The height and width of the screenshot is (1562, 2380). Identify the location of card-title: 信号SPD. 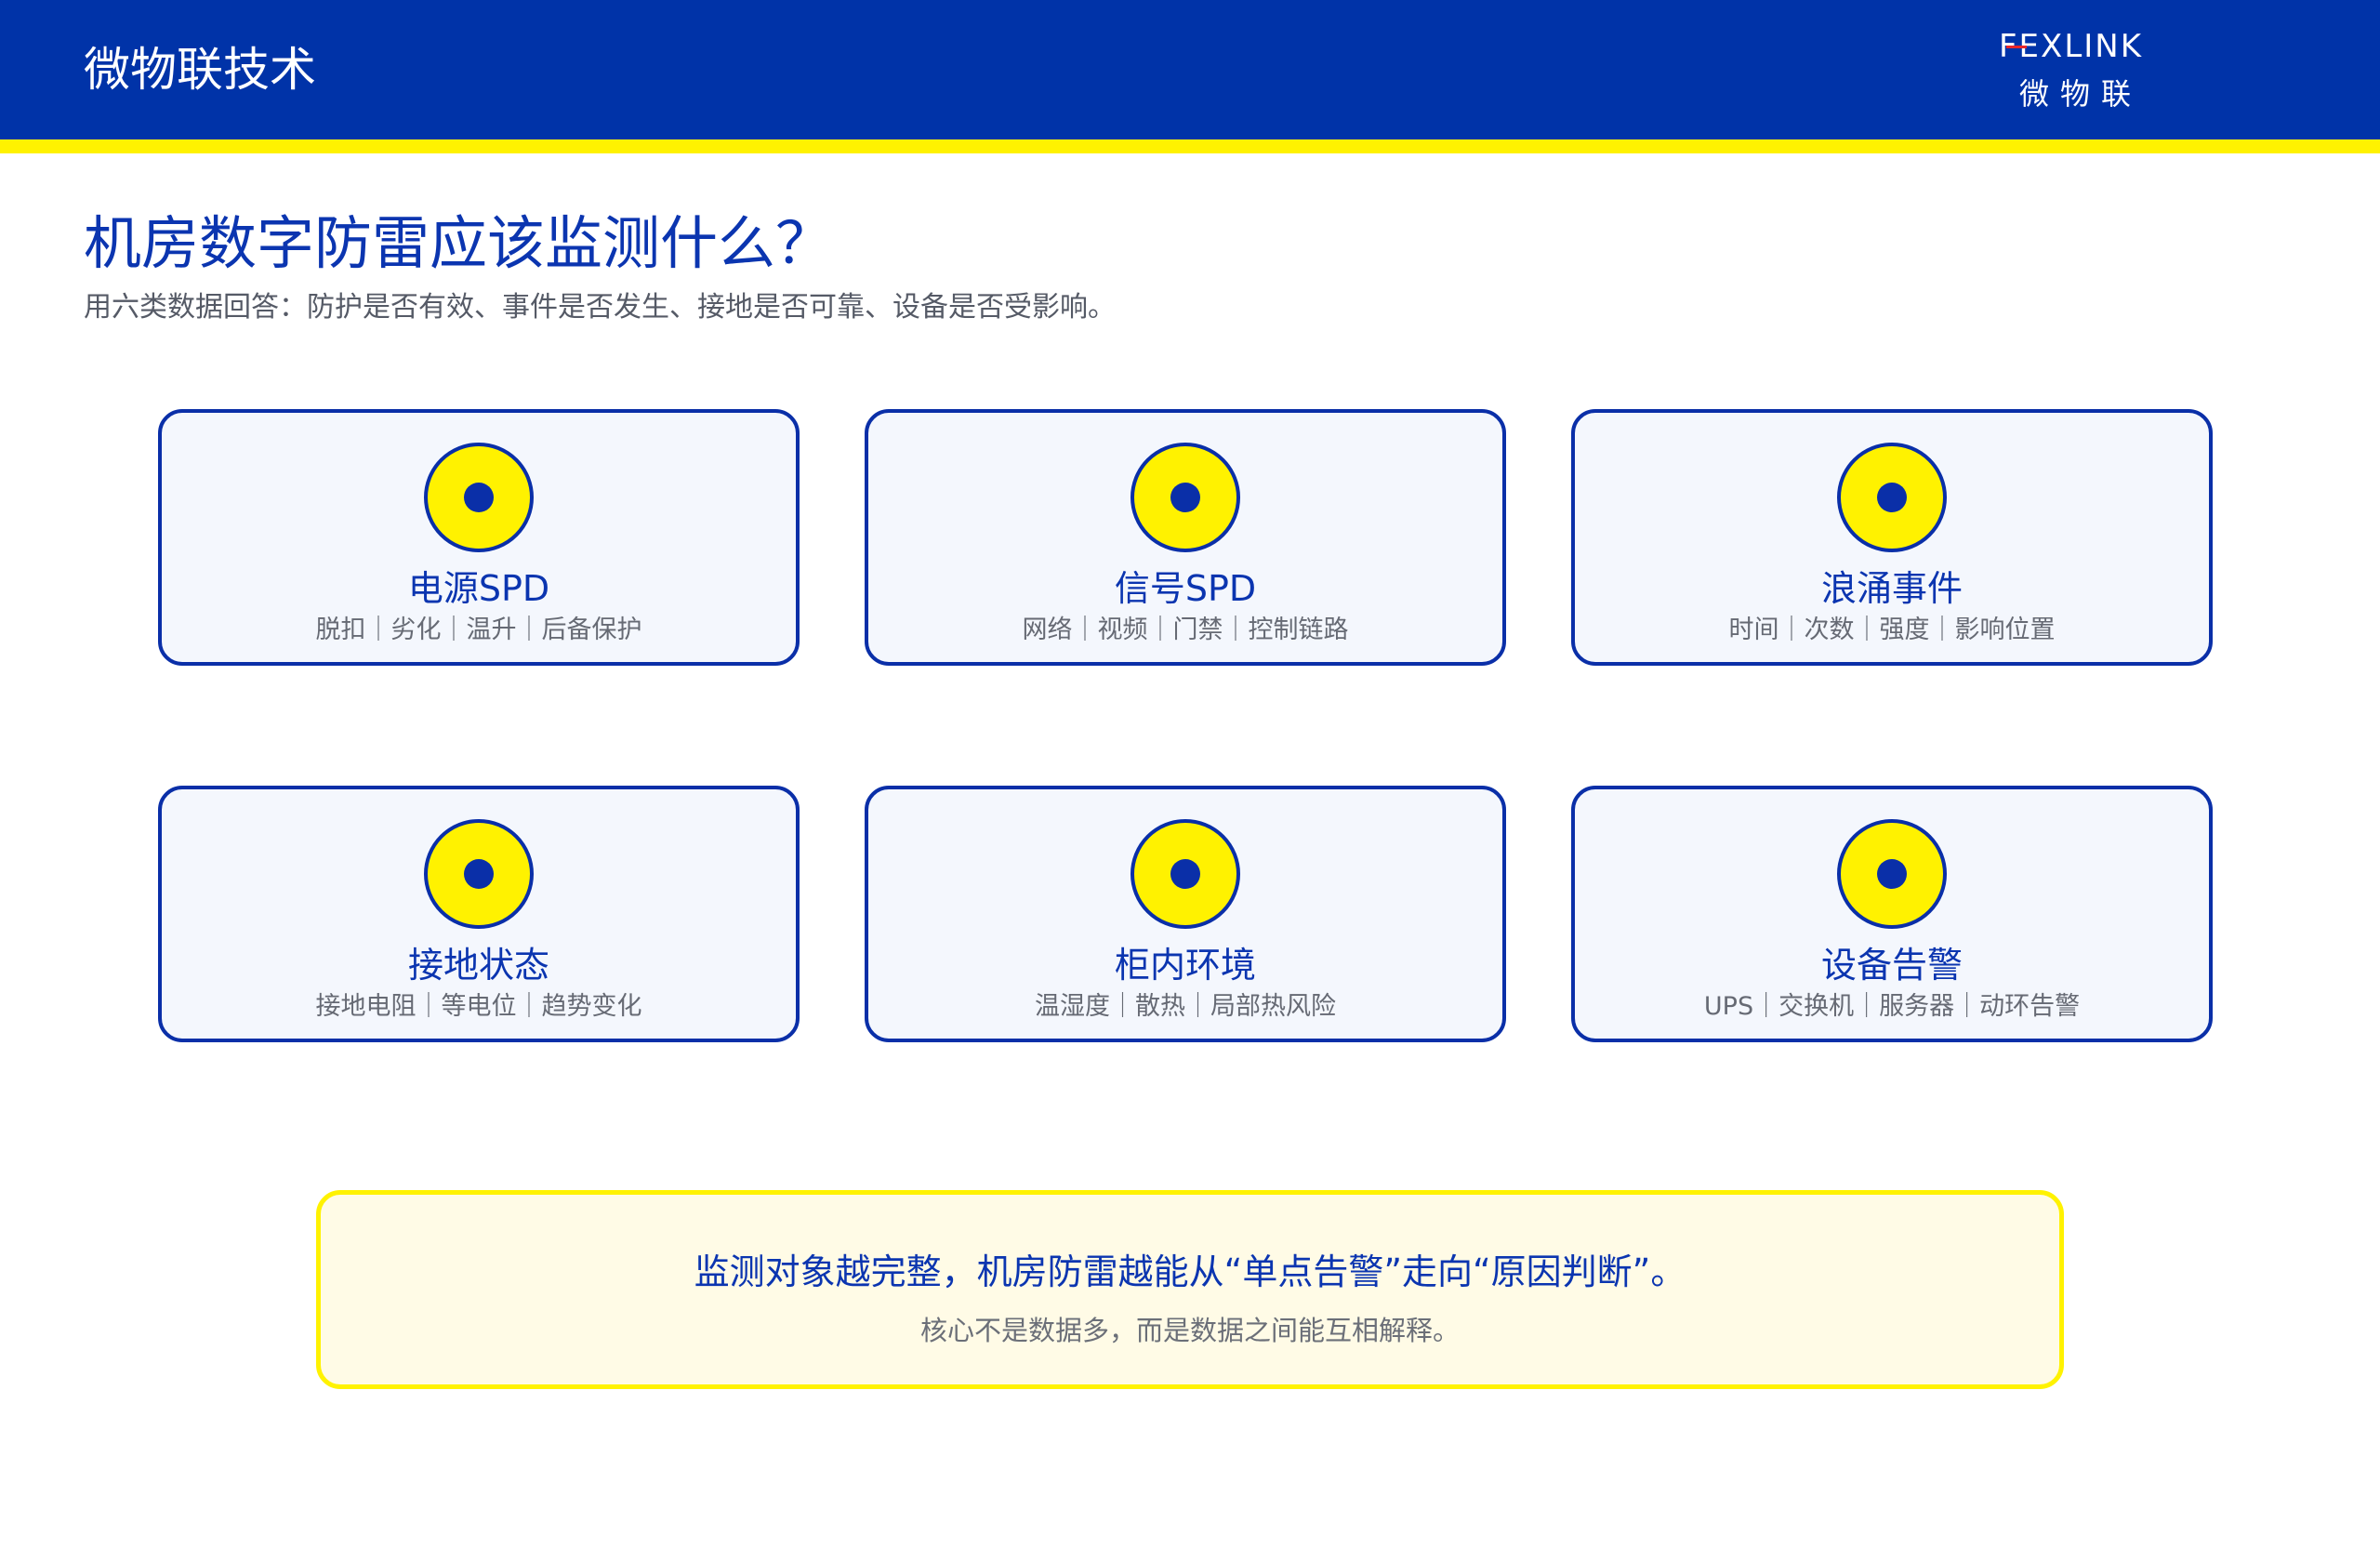
(1185, 588).